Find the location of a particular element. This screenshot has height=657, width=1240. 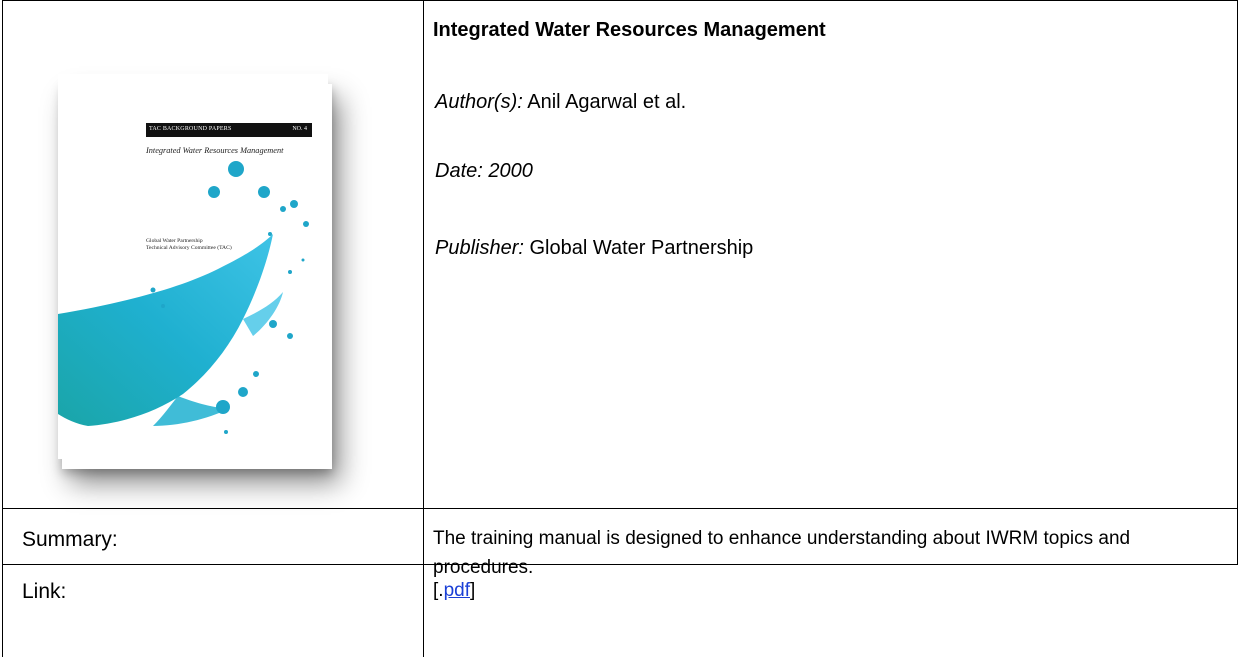

author-line: Author(s): Anil Agarwal et al. is located at coordinates (560, 102).